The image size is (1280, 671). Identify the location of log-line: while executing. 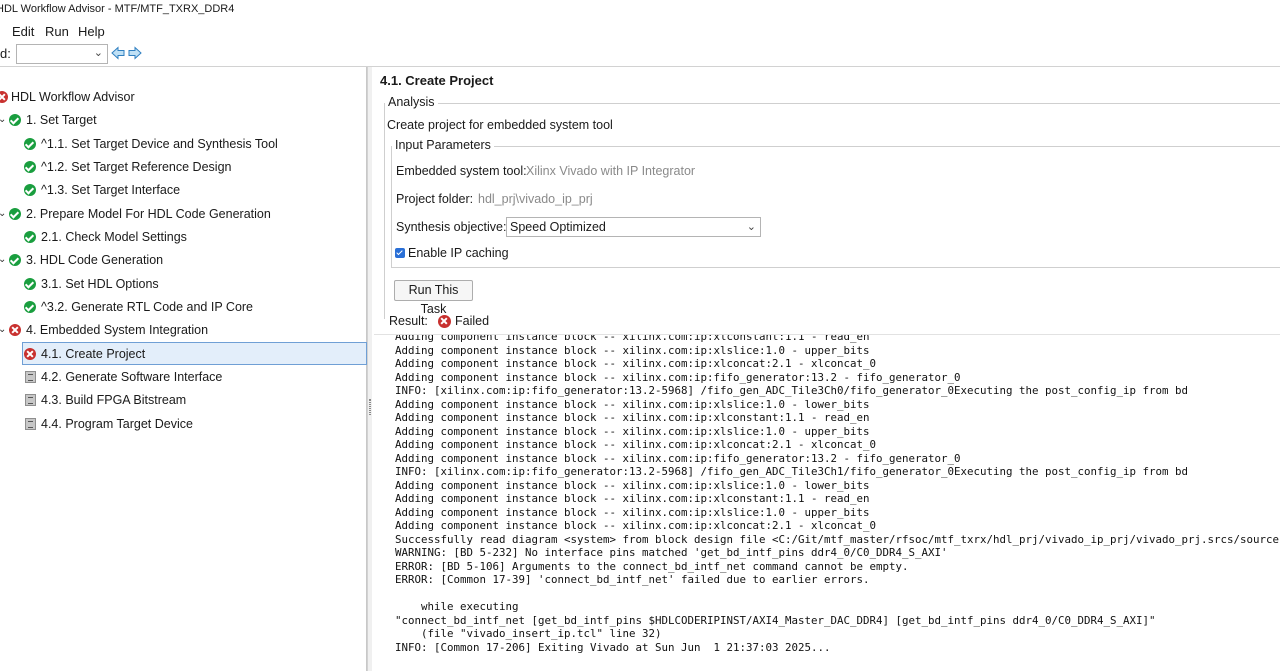
(457, 606).